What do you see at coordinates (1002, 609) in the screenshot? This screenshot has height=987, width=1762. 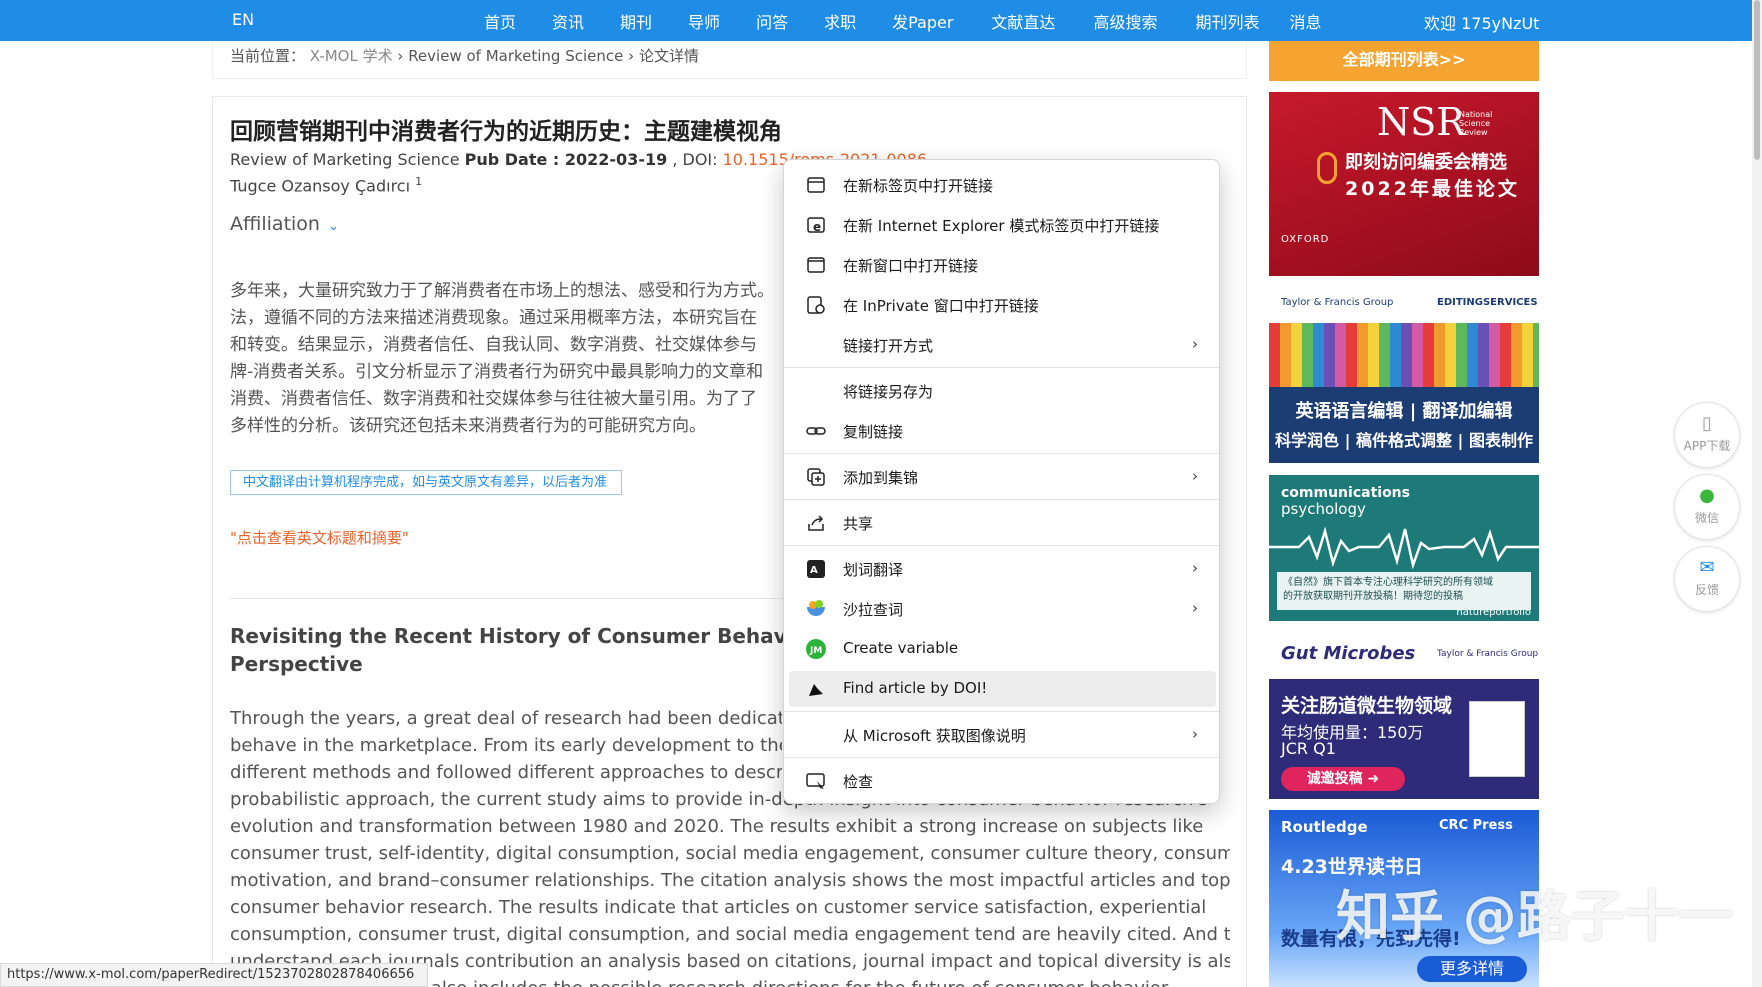 I see `menu-saladict: 沙拉查词 ›` at bounding box center [1002, 609].